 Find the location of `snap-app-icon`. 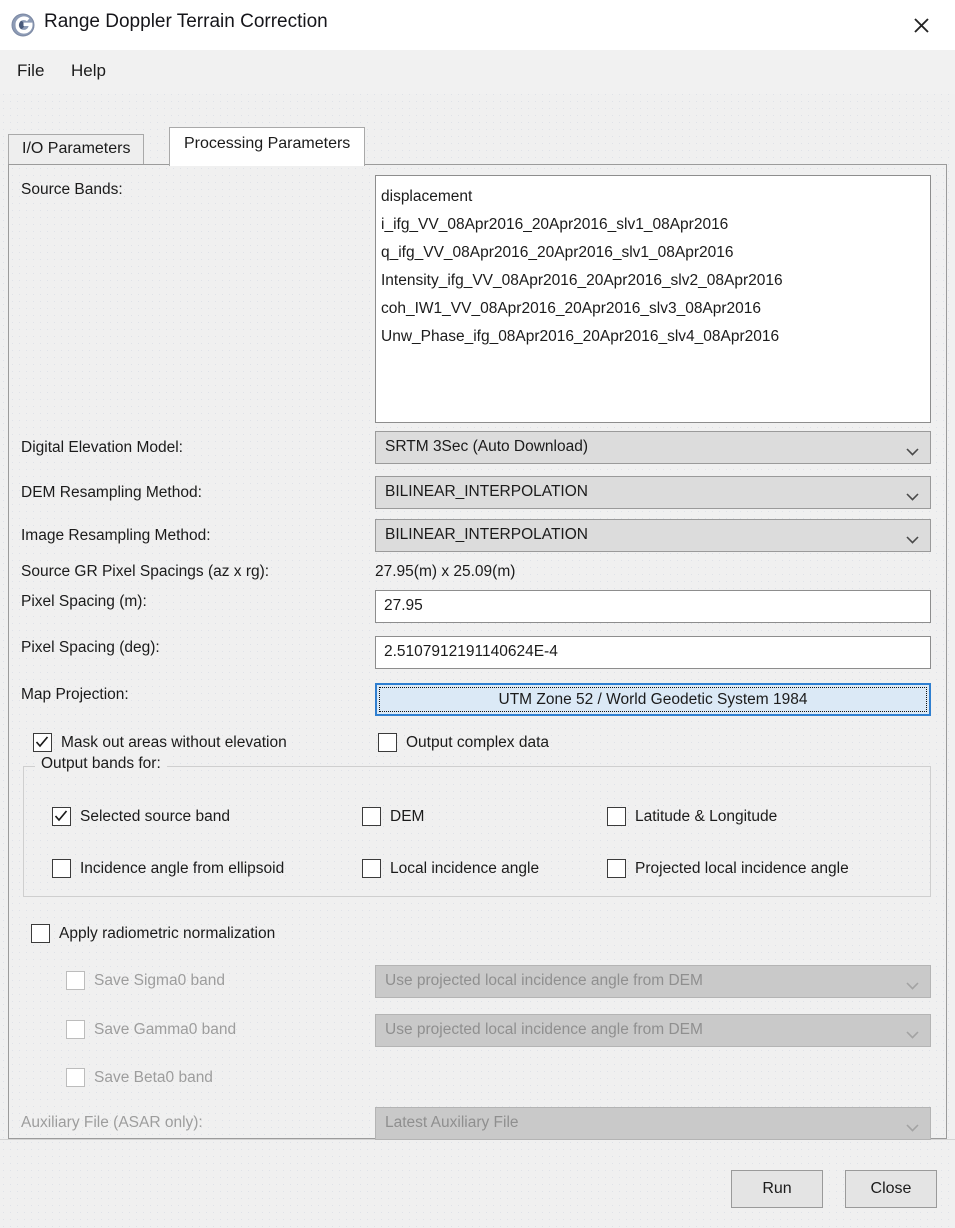

snap-app-icon is located at coordinates (23, 25).